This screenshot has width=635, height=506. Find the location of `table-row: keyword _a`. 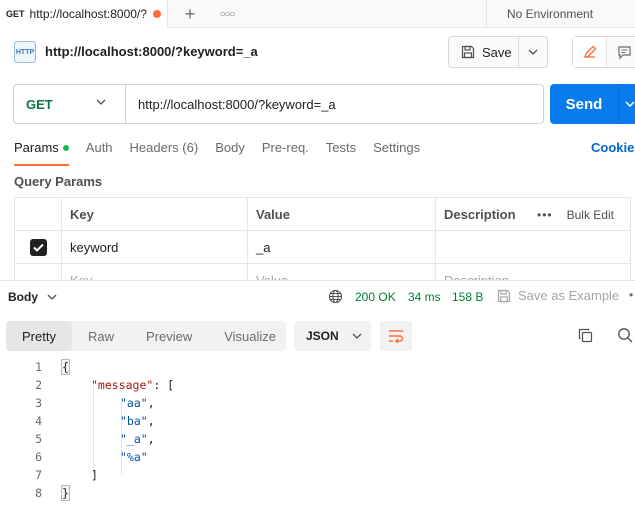

table-row: keyword _a is located at coordinates (322, 247).